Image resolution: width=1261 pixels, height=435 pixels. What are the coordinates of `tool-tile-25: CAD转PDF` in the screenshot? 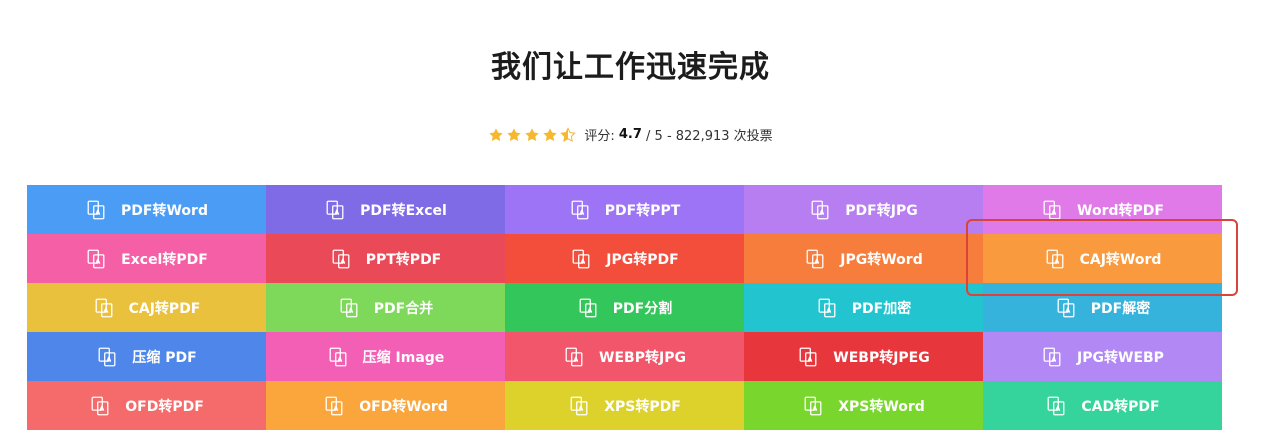 It's located at (1102, 405).